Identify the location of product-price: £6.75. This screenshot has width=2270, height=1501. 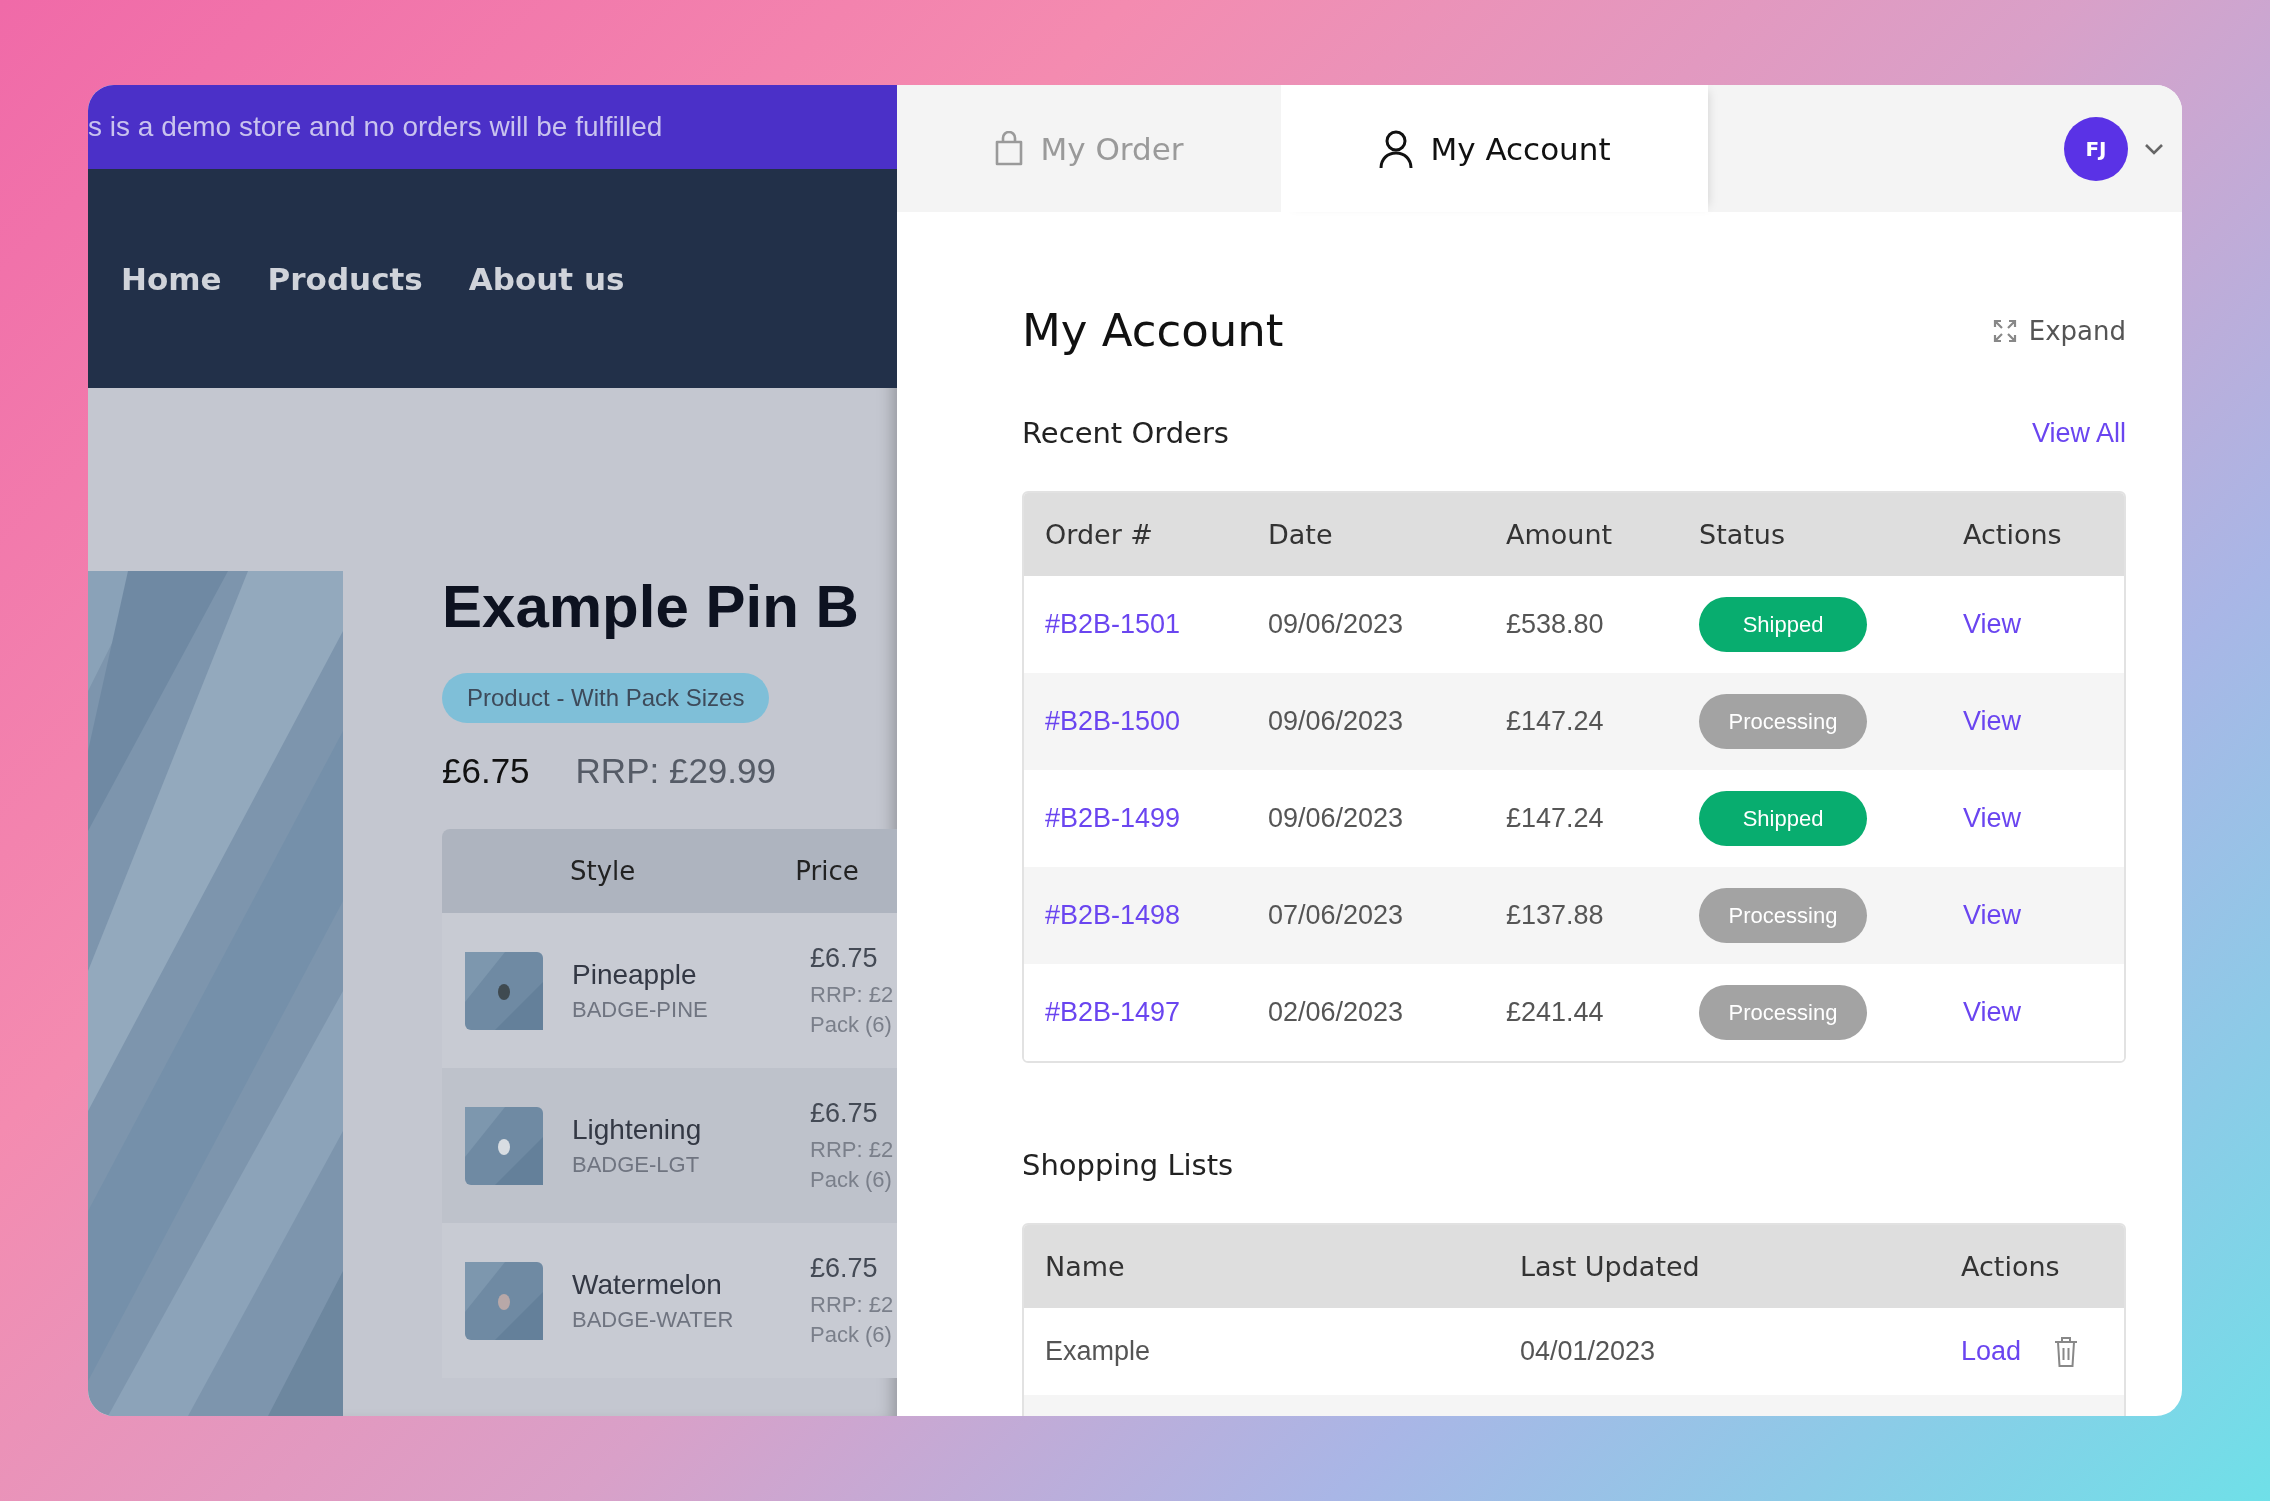
(486, 771).